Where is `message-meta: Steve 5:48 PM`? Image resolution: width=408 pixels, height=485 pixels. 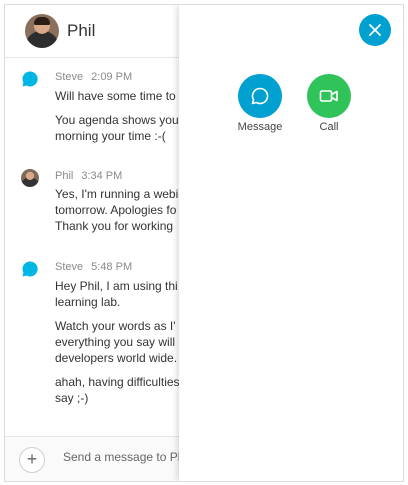
message-meta: Steve 5:48 PM is located at coordinates (93, 267).